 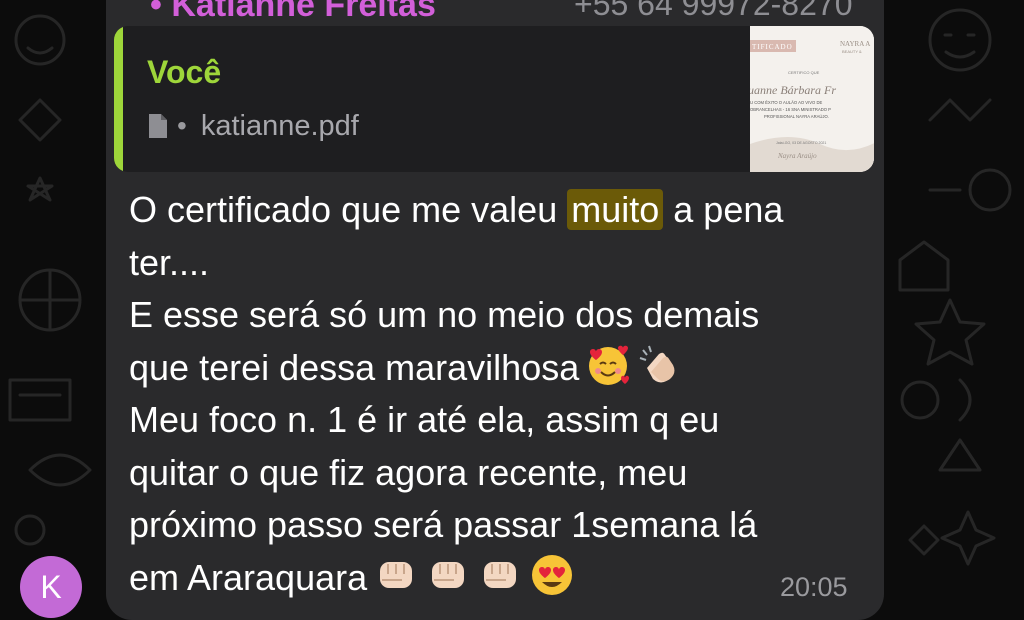 I want to click on message-line: O certificado que me valeu muito a pena, so click(x=456, y=209).